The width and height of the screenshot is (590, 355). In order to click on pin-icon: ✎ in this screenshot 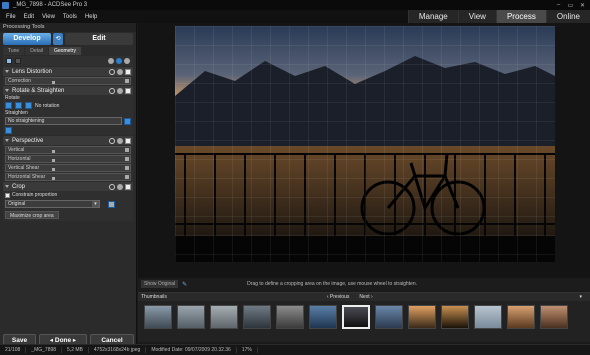, I will do `click(184, 284)`.